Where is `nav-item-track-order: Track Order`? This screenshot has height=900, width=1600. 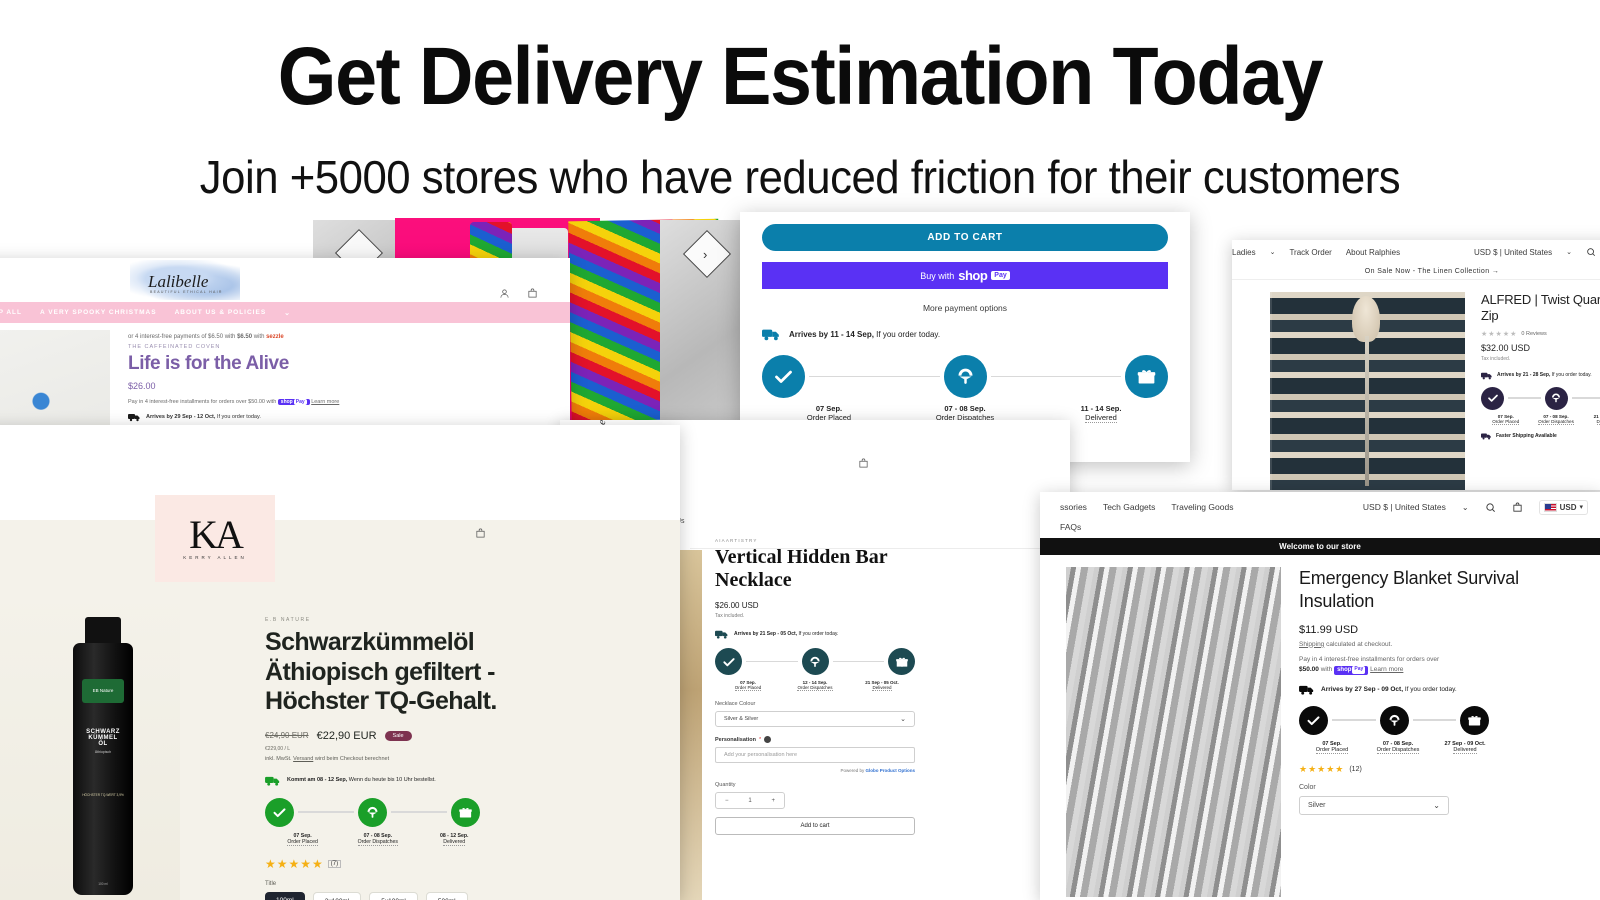 nav-item-track-order: Track Order is located at coordinates (1310, 252).